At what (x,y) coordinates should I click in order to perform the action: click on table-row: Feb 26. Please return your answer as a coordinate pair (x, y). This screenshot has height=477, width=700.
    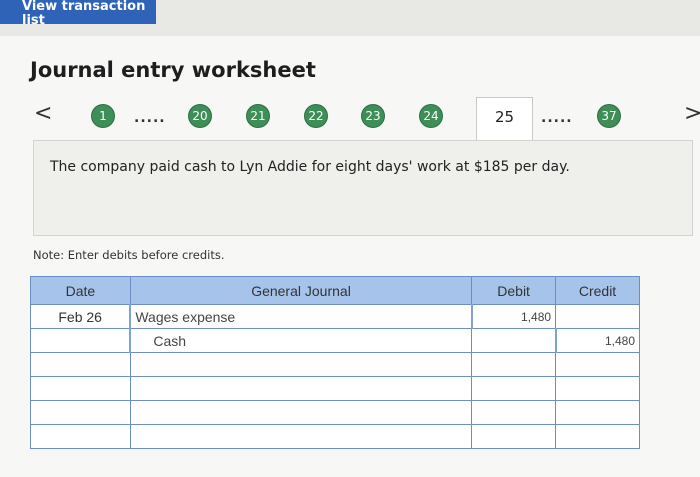
    Looking at the image, I should click on (335, 316).